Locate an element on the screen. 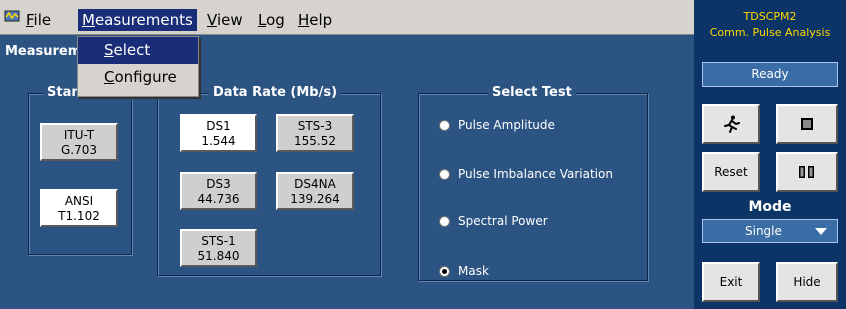 The height and width of the screenshot is (309, 846). menu-log-rest: og is located at coordinates (275, 20).